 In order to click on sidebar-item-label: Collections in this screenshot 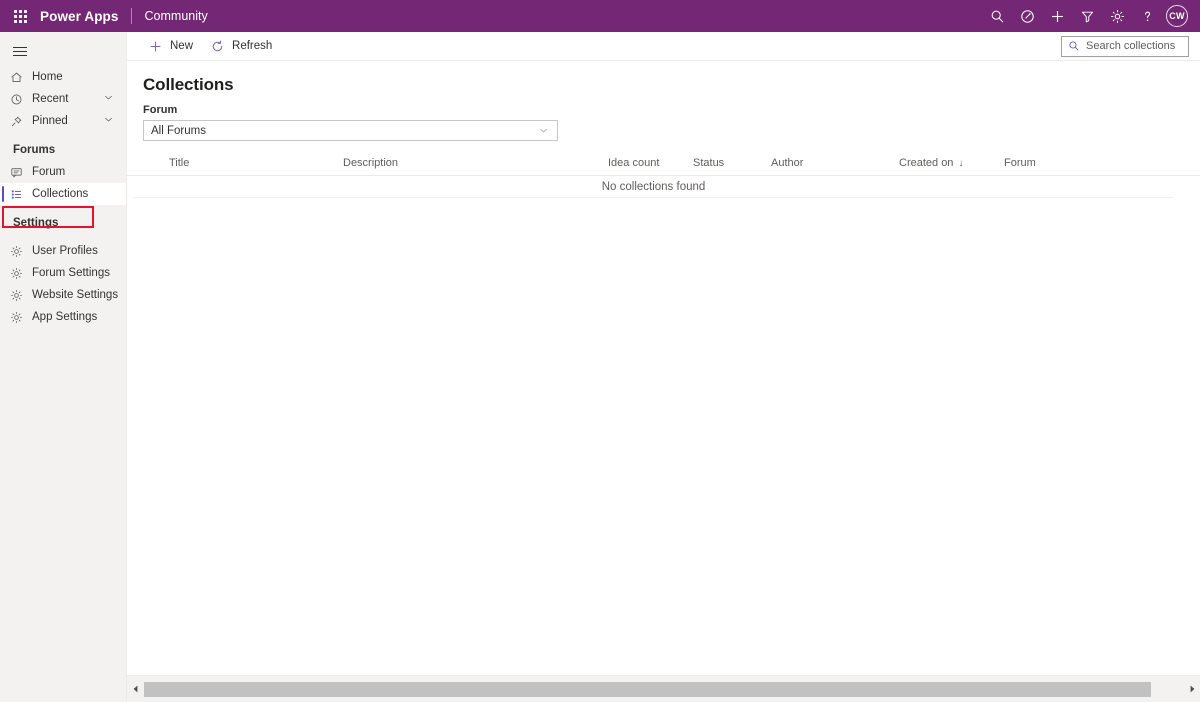, I will do `click(60, 194)`.